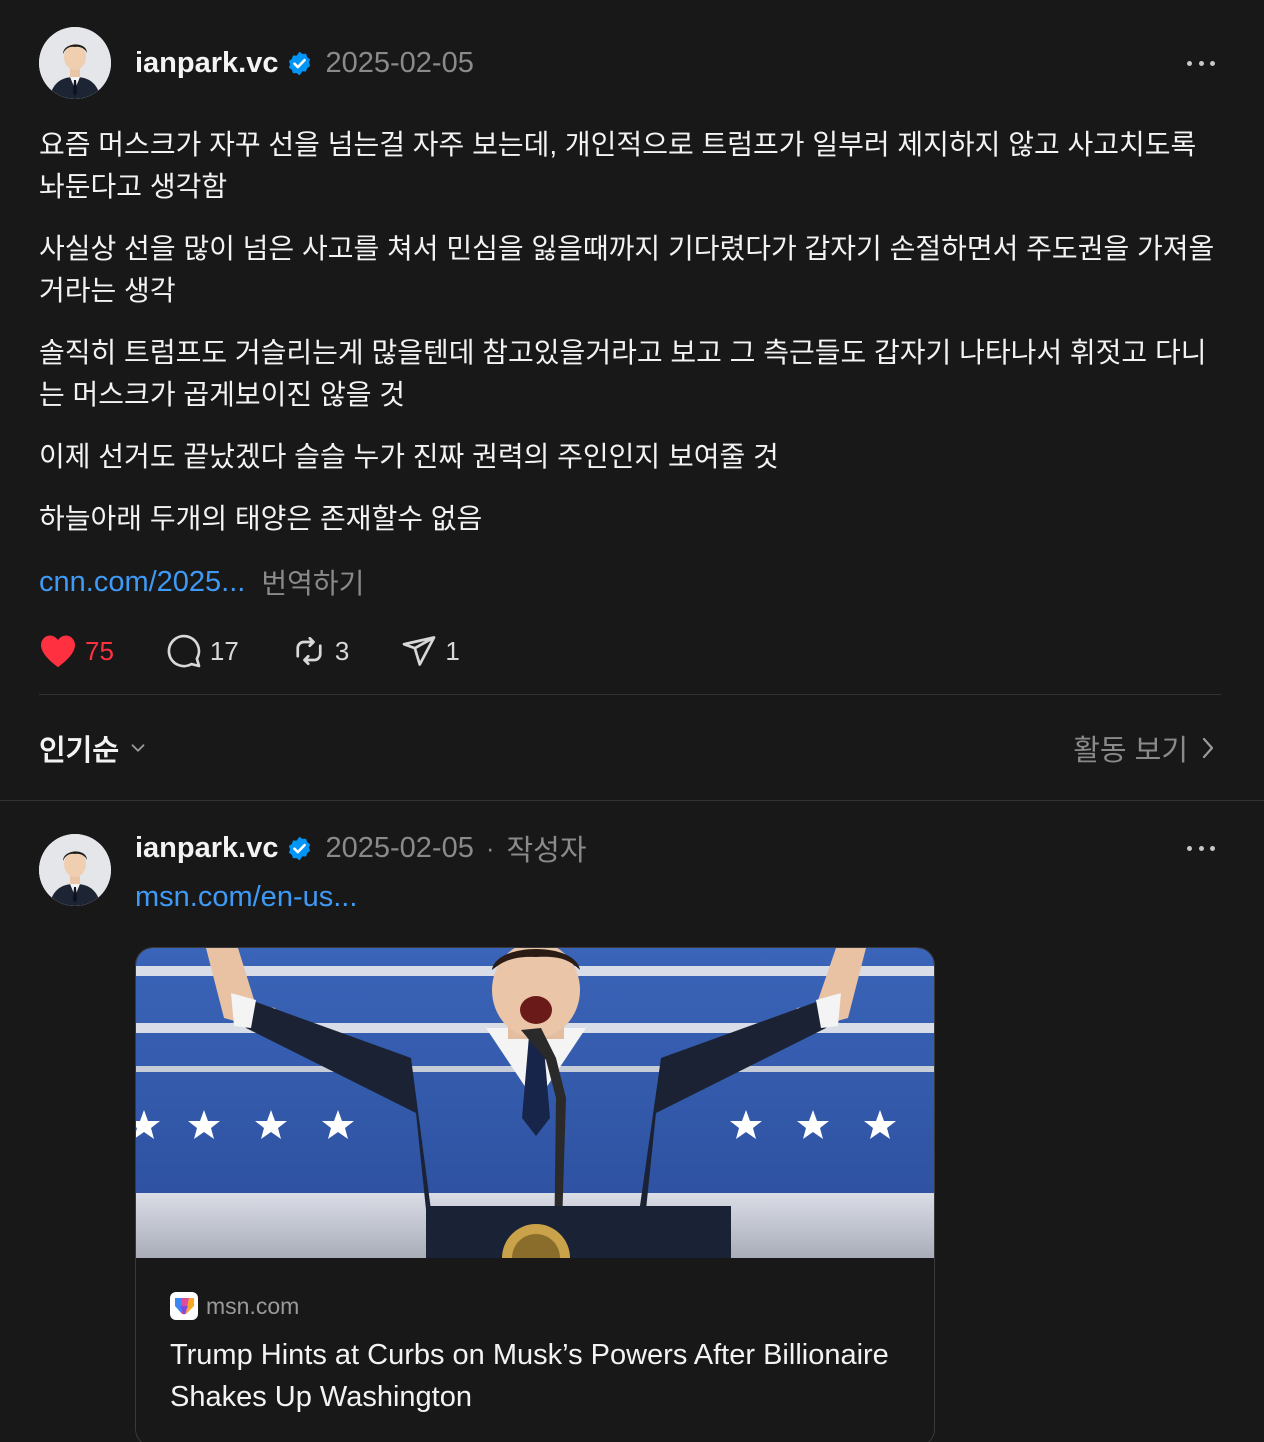 The width and height of the screenshot is (1264, 1442). I want to click on view-activity-button: 활동 보기, so click(1145, 748).